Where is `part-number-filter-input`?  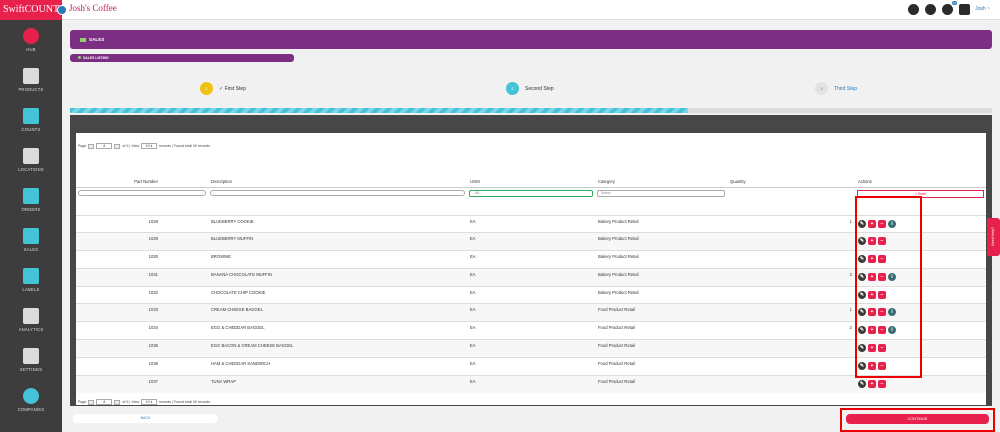 part-number-filter-input is located at coordinates (142, 192).